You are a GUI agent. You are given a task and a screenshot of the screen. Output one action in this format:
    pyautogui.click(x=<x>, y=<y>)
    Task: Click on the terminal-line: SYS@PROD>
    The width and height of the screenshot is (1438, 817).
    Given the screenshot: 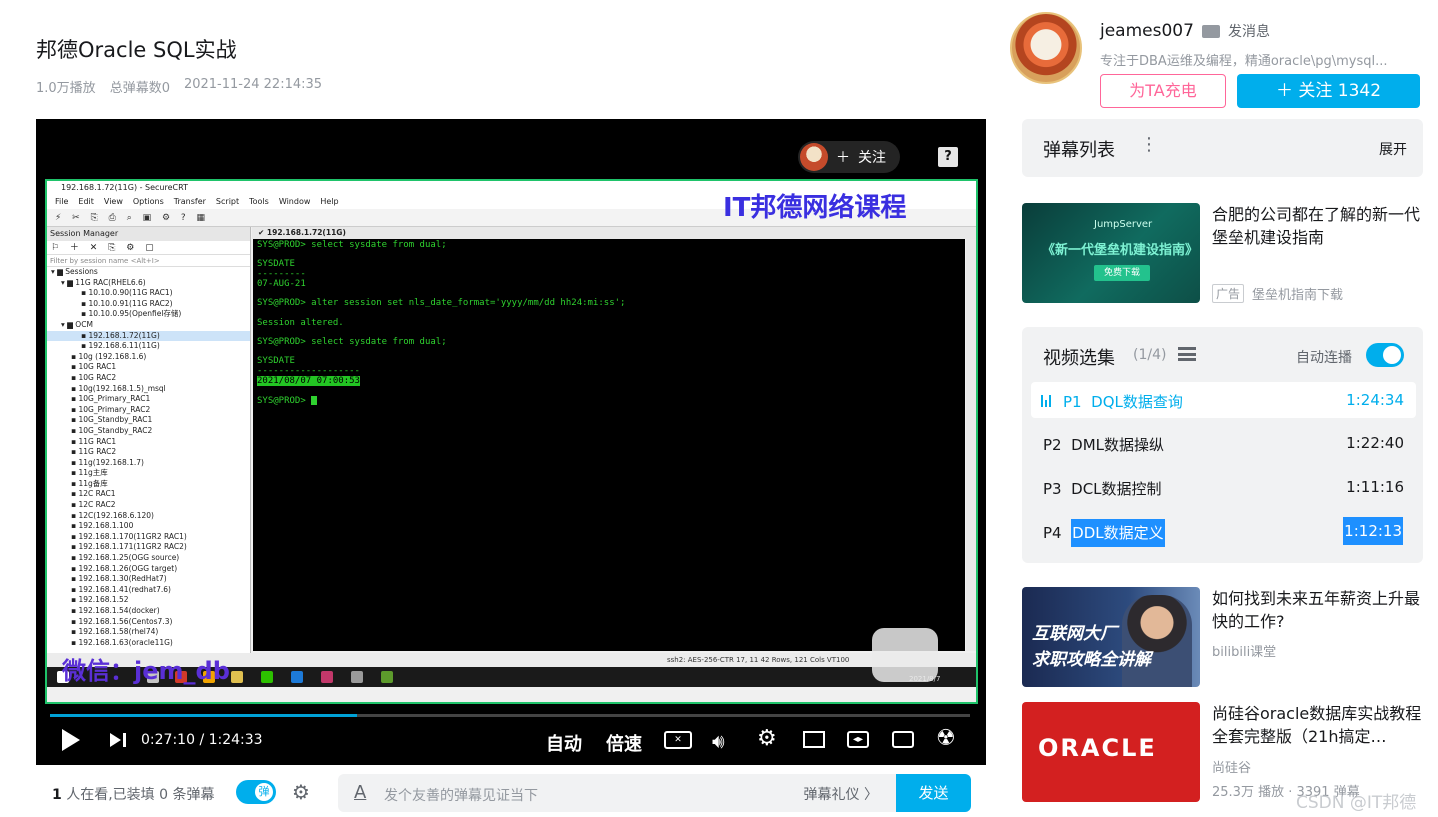 What is the action you would take?
    pyautogui.click(x=609, y=401)
    